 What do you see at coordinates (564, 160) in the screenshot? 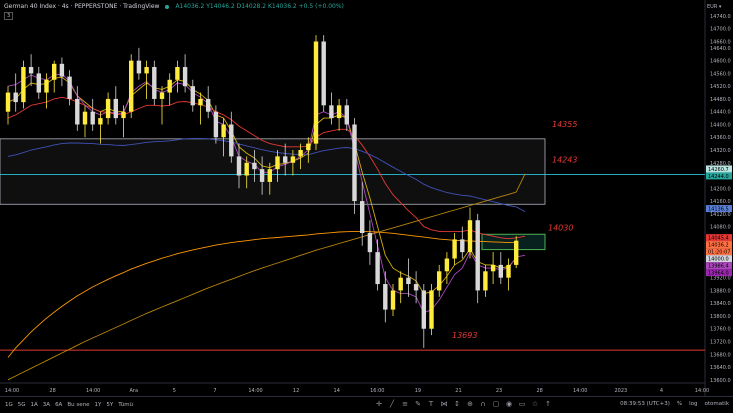
I see `annotation-14243: 14243` at bounding box center [564, 160].